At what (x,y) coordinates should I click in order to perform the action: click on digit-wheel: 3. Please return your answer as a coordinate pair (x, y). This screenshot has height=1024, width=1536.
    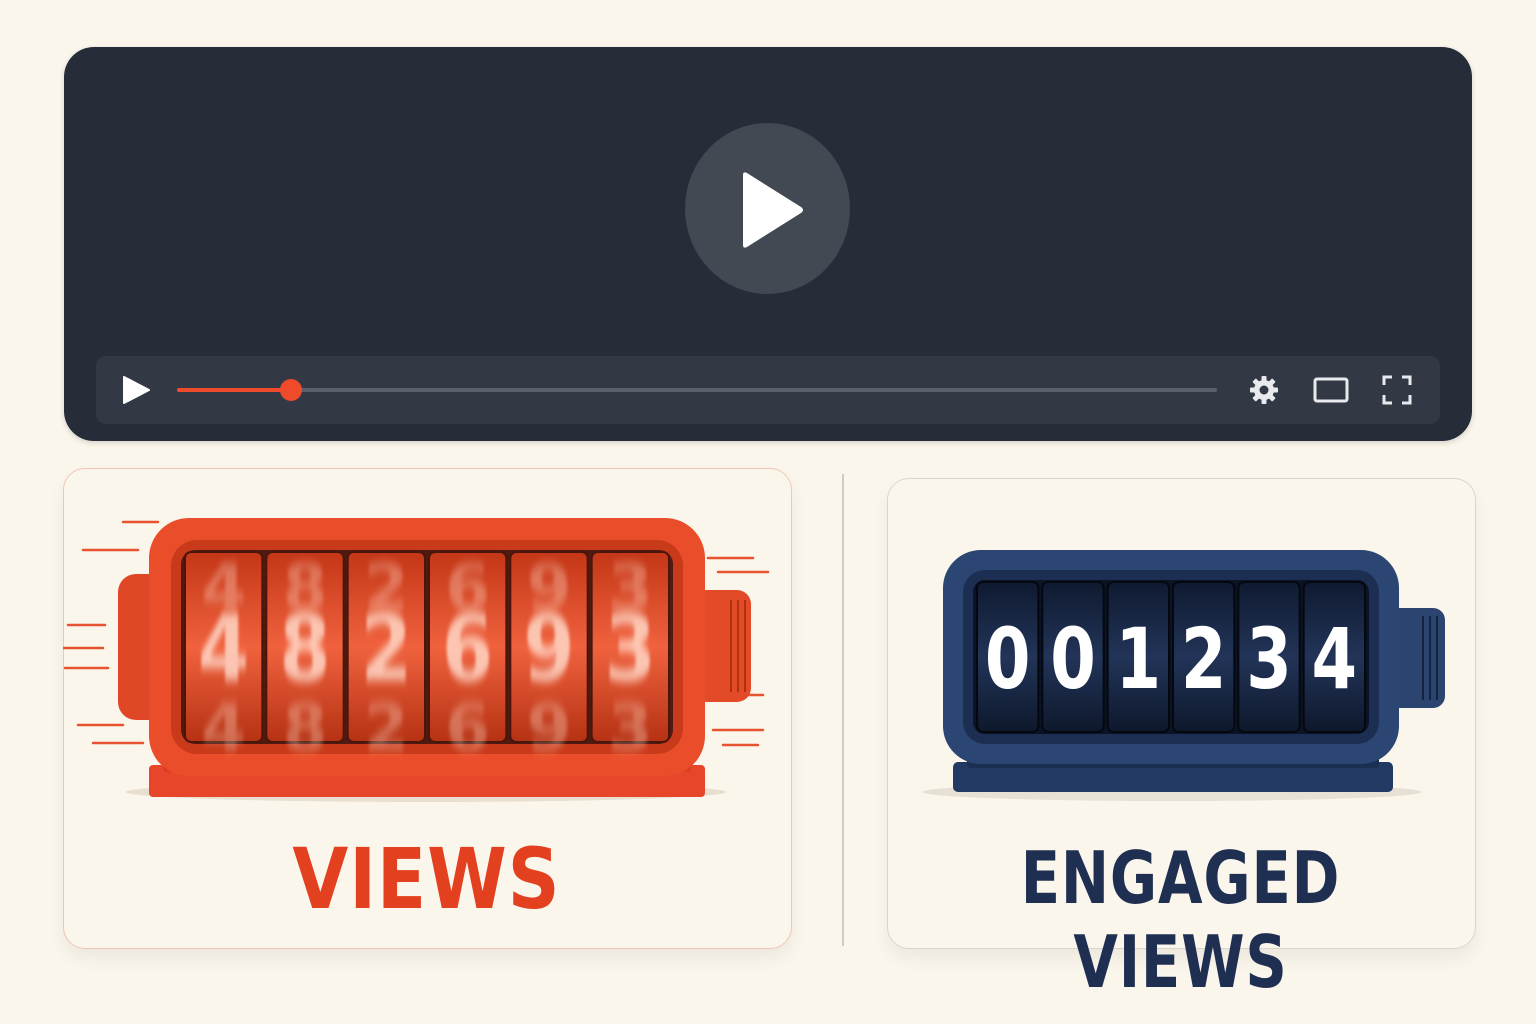
    Looking at the image, I should click on (1269, 657).